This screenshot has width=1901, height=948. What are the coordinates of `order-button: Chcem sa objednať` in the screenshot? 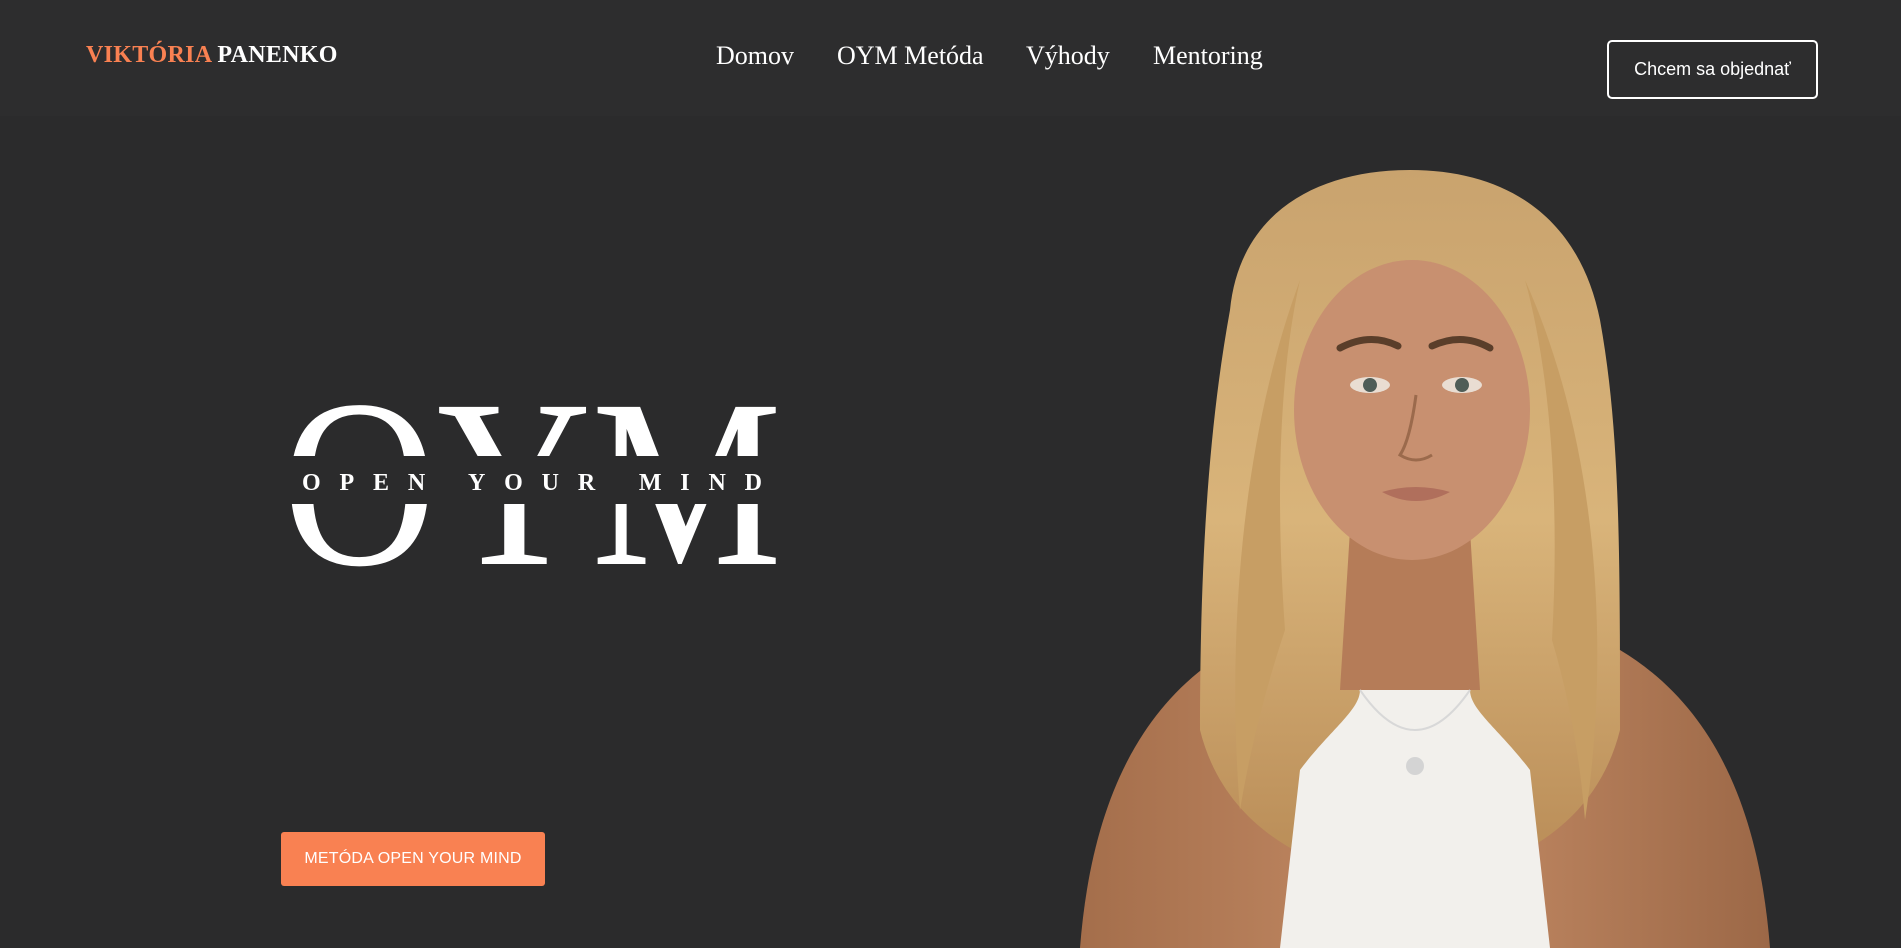 It's located at (1712, 69).